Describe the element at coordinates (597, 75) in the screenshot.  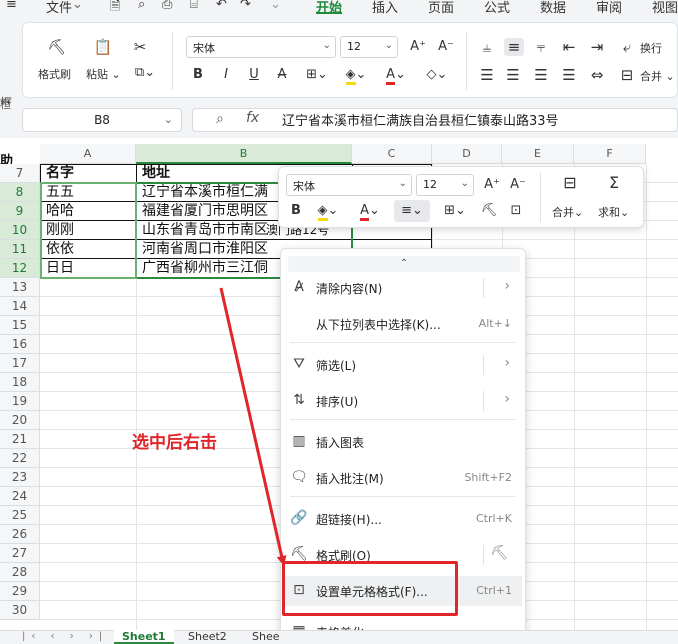
I see `distribute-icon: ⇔` at that location.